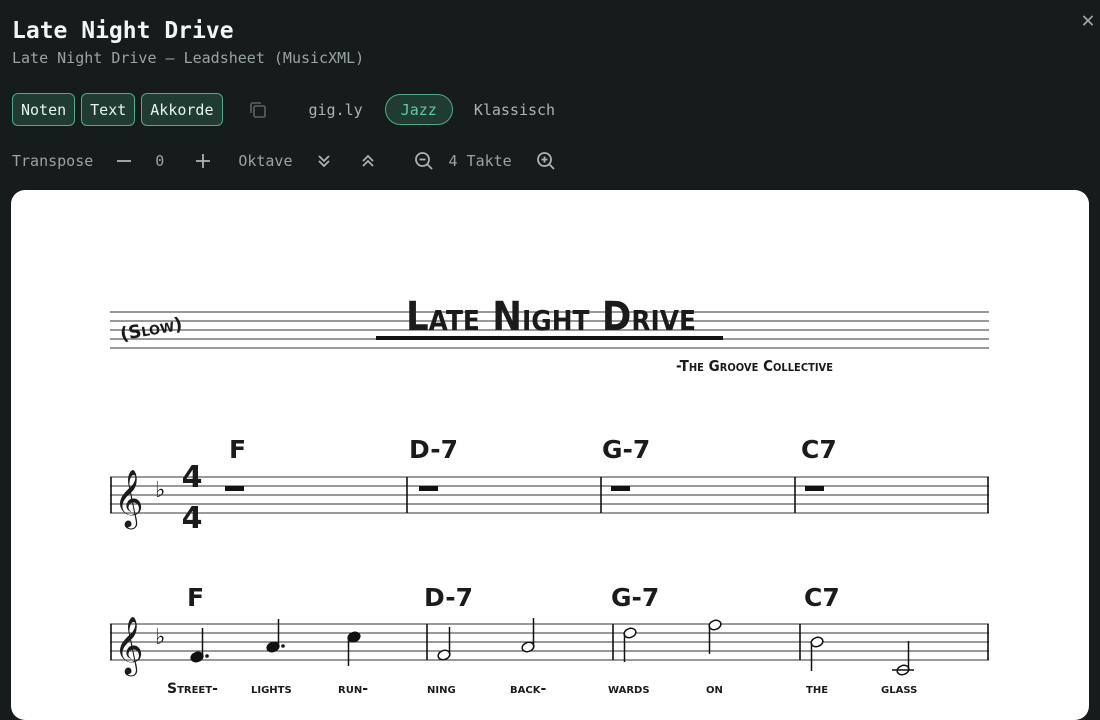 The image size is (1100, 720). What do you see at coordinates (714, 689) in the screenshot?
I see `lyric: on` at bounding box center [714, 689].